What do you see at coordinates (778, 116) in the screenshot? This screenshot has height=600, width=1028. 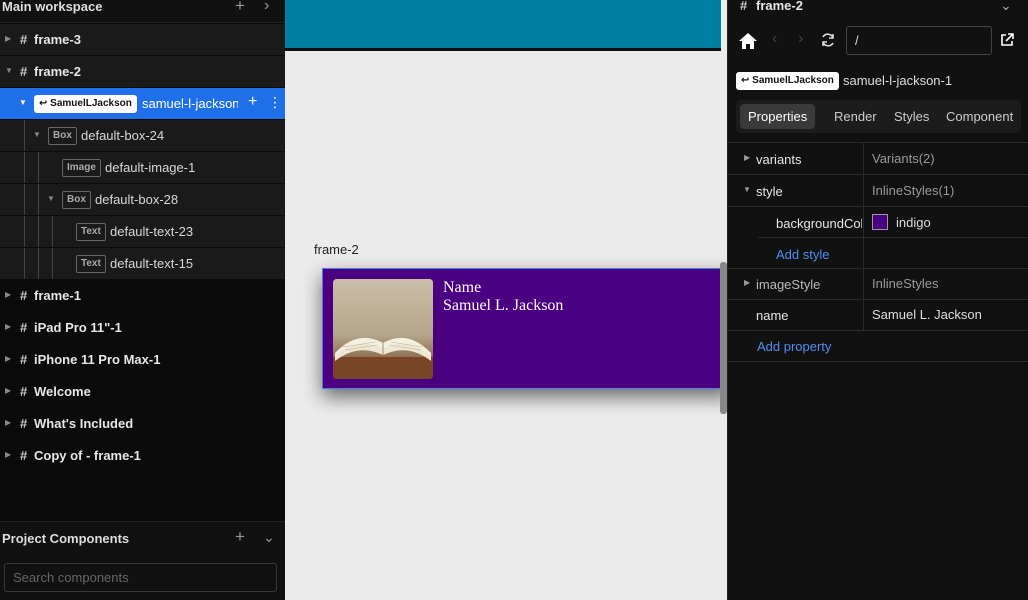 I see `tab-properties: Properties` at bounding box center [778, 116].